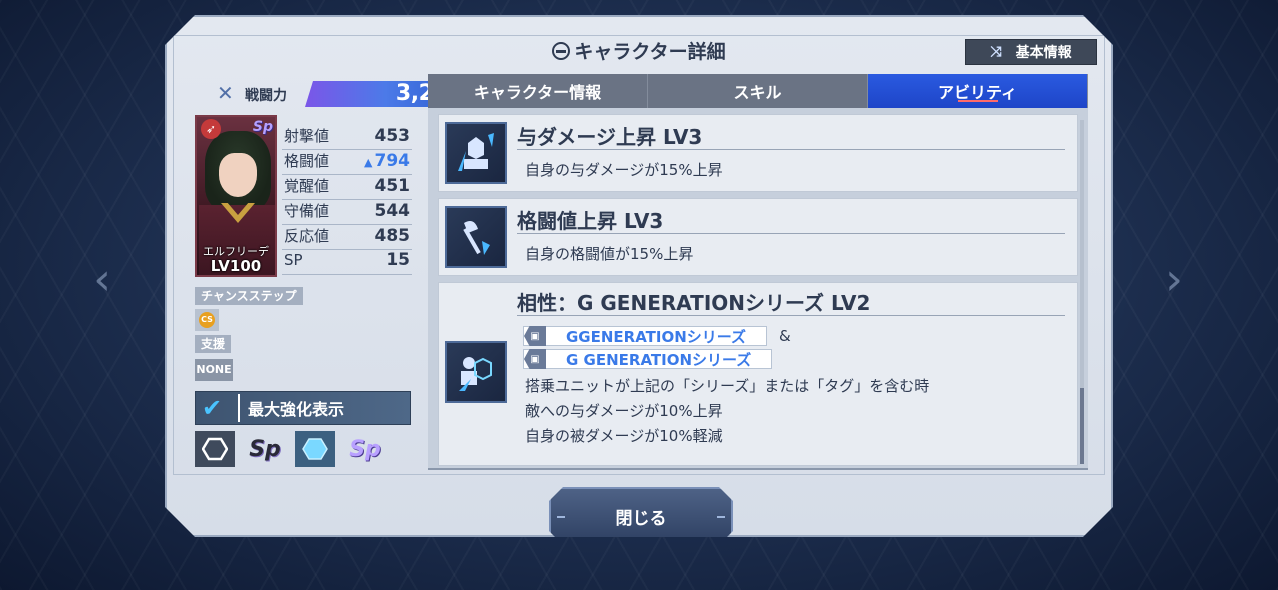 The height and width of the screenshot is (590, 1278). I want to click on stat-row-awaken: 覚醒値 451, so click(347, 187).